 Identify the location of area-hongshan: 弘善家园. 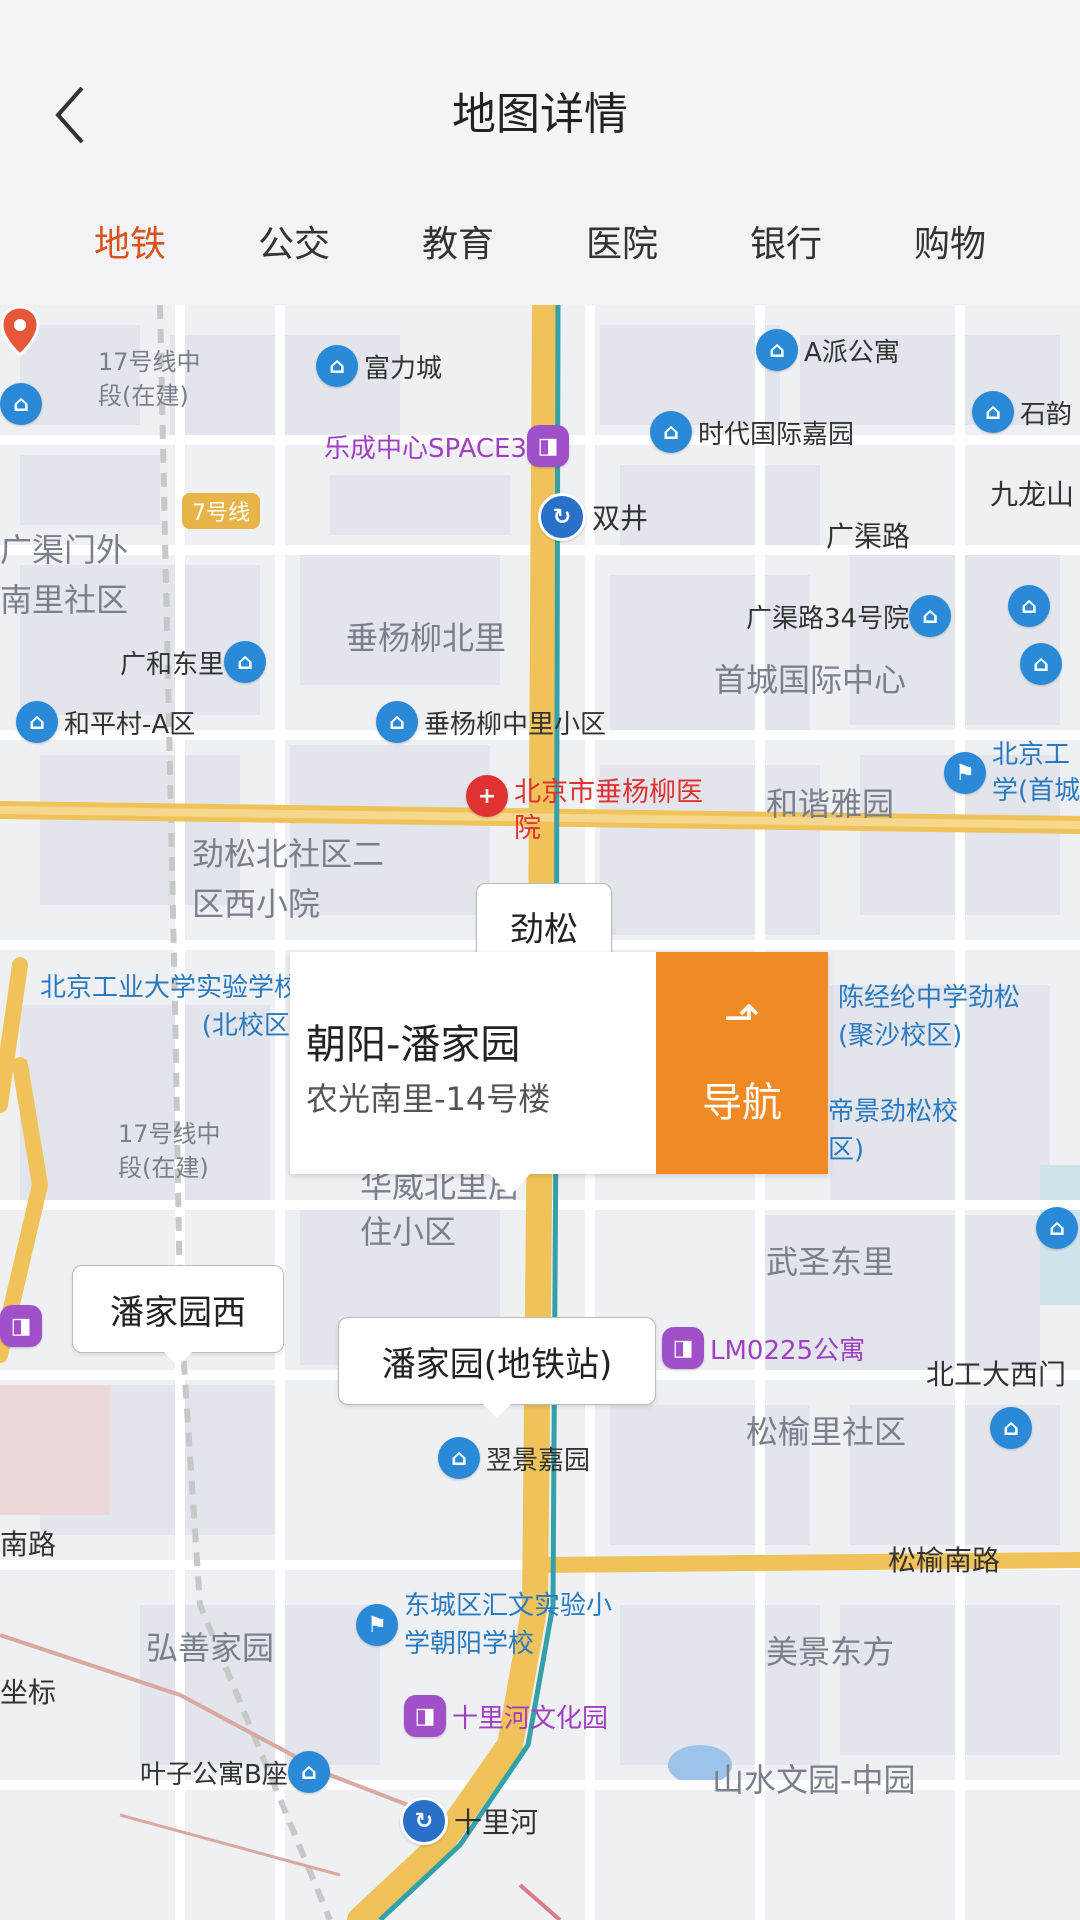
(210, 1648).